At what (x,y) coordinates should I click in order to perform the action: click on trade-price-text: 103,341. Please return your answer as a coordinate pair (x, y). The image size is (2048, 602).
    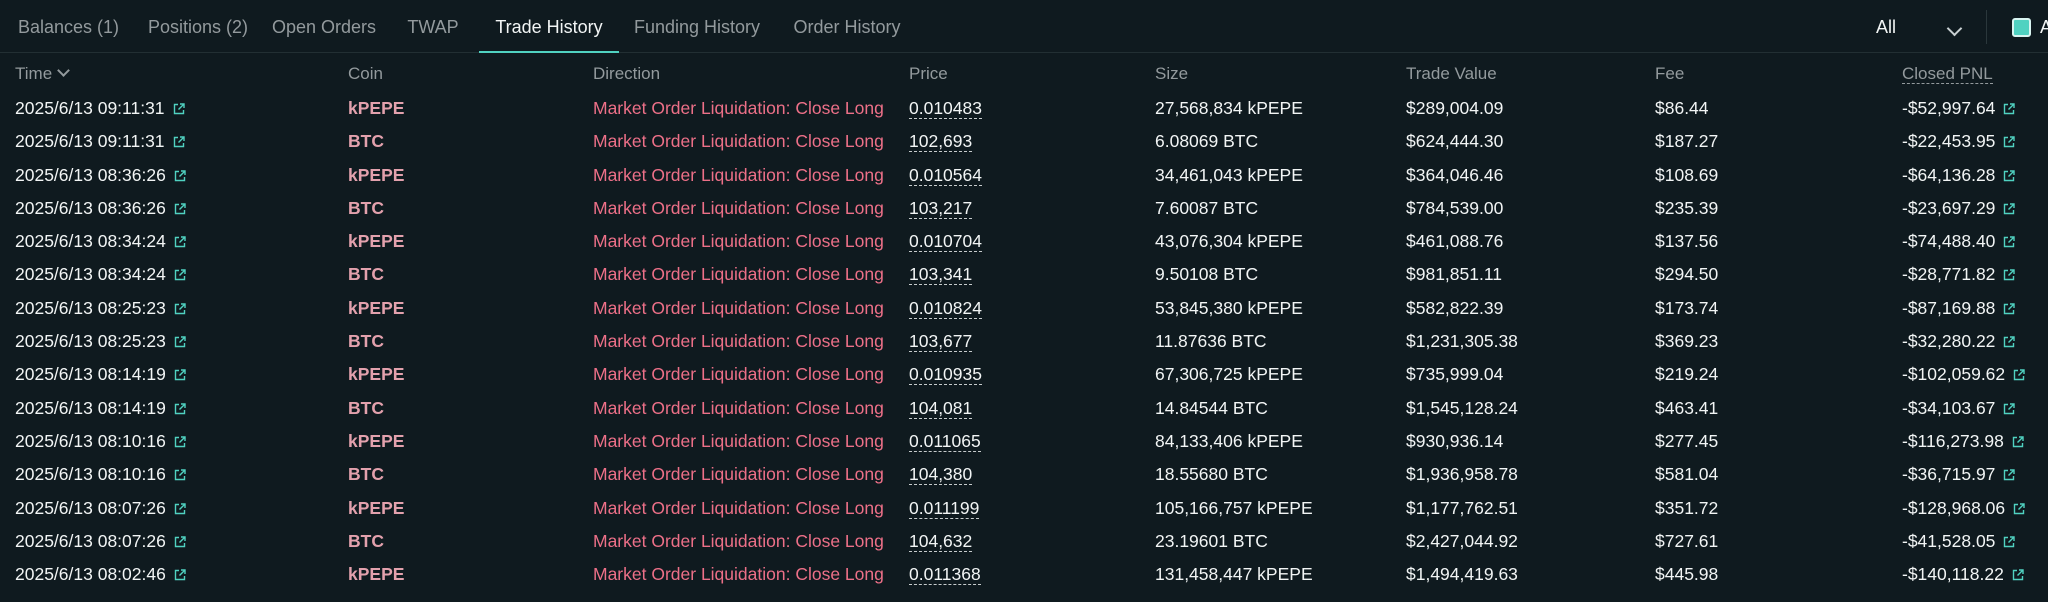
    Looking at the image, I should click on (941, 275).